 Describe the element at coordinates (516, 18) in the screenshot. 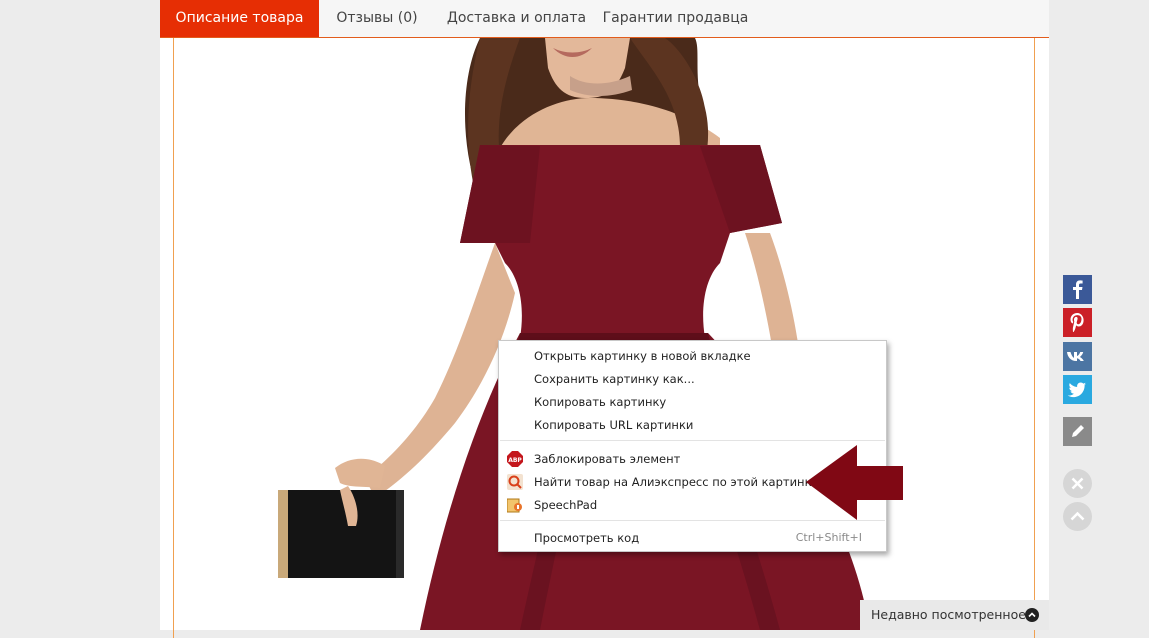

I see `tab-delivery: Доставка и оплата` at that location.